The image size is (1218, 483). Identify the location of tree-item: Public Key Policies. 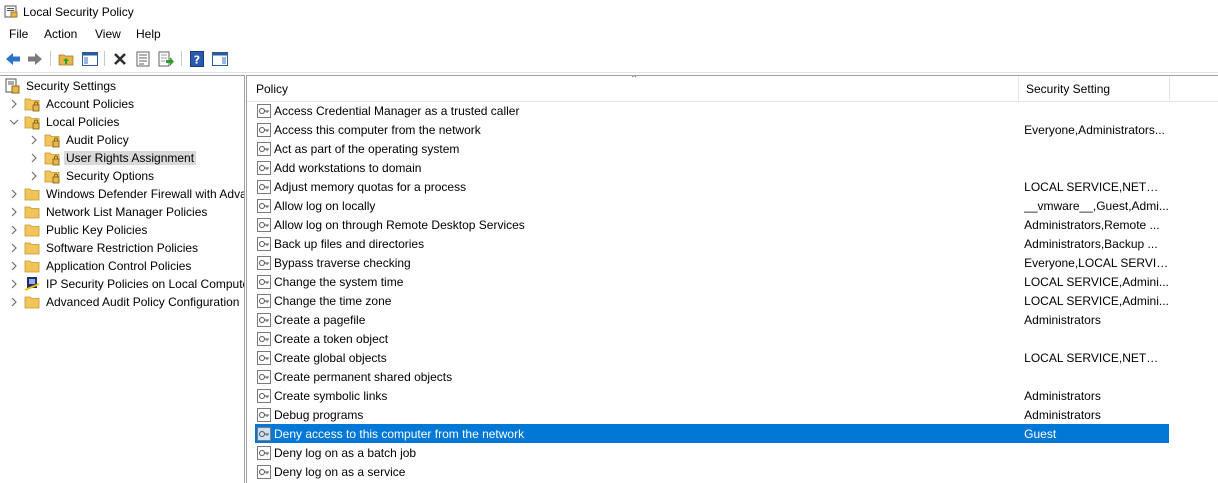
(78, 230).